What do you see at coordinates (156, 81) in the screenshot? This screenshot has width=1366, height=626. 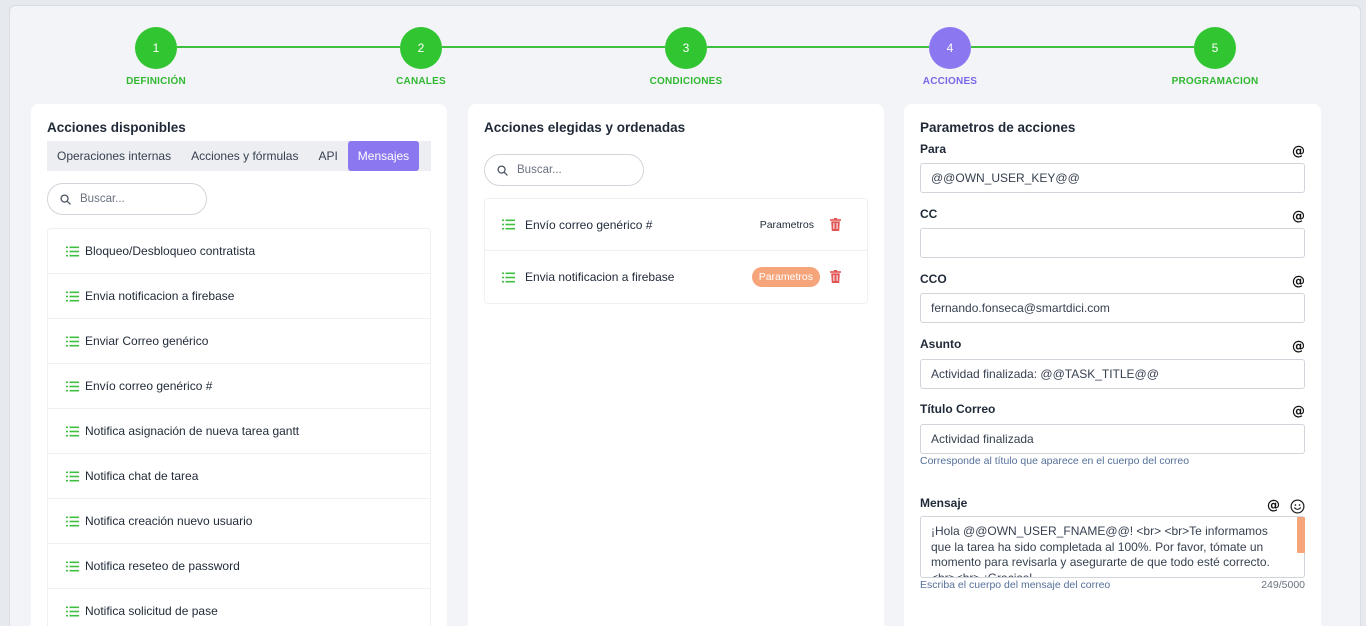 I see `step-label: DEFINICIÓN` at bounding box center [156, 81].